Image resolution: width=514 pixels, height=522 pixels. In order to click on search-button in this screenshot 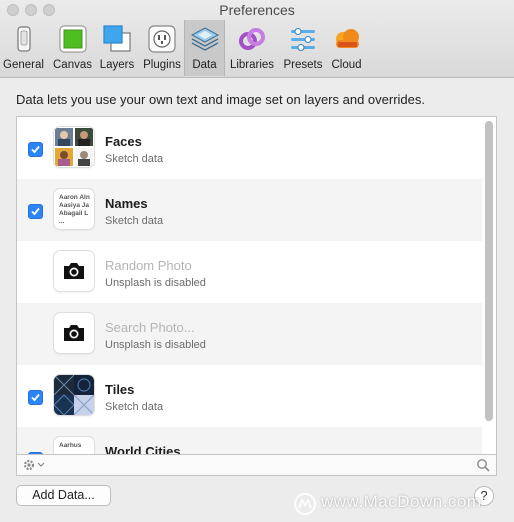, I will do `click(483, 465)`.